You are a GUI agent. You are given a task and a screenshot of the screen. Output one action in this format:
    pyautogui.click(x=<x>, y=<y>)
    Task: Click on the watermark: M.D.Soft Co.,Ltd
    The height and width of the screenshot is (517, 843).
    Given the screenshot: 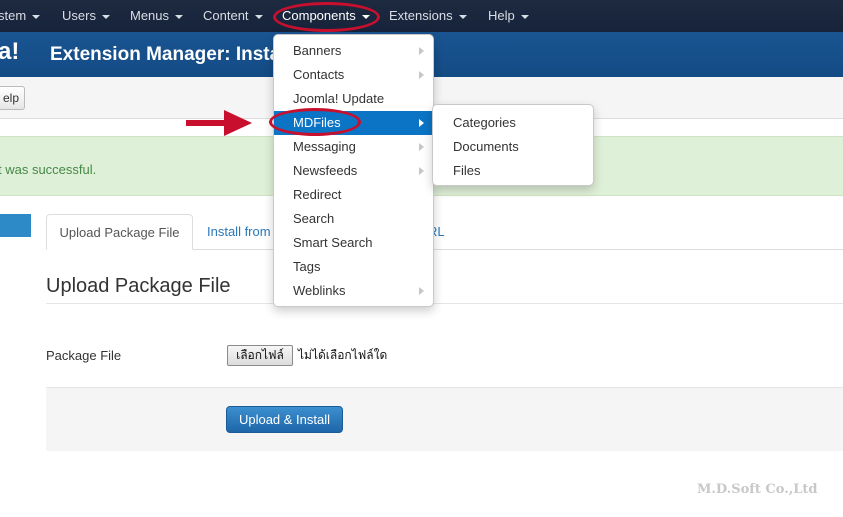 What is the action you would take?
    pyautogui.click(x=757, y=489)
    